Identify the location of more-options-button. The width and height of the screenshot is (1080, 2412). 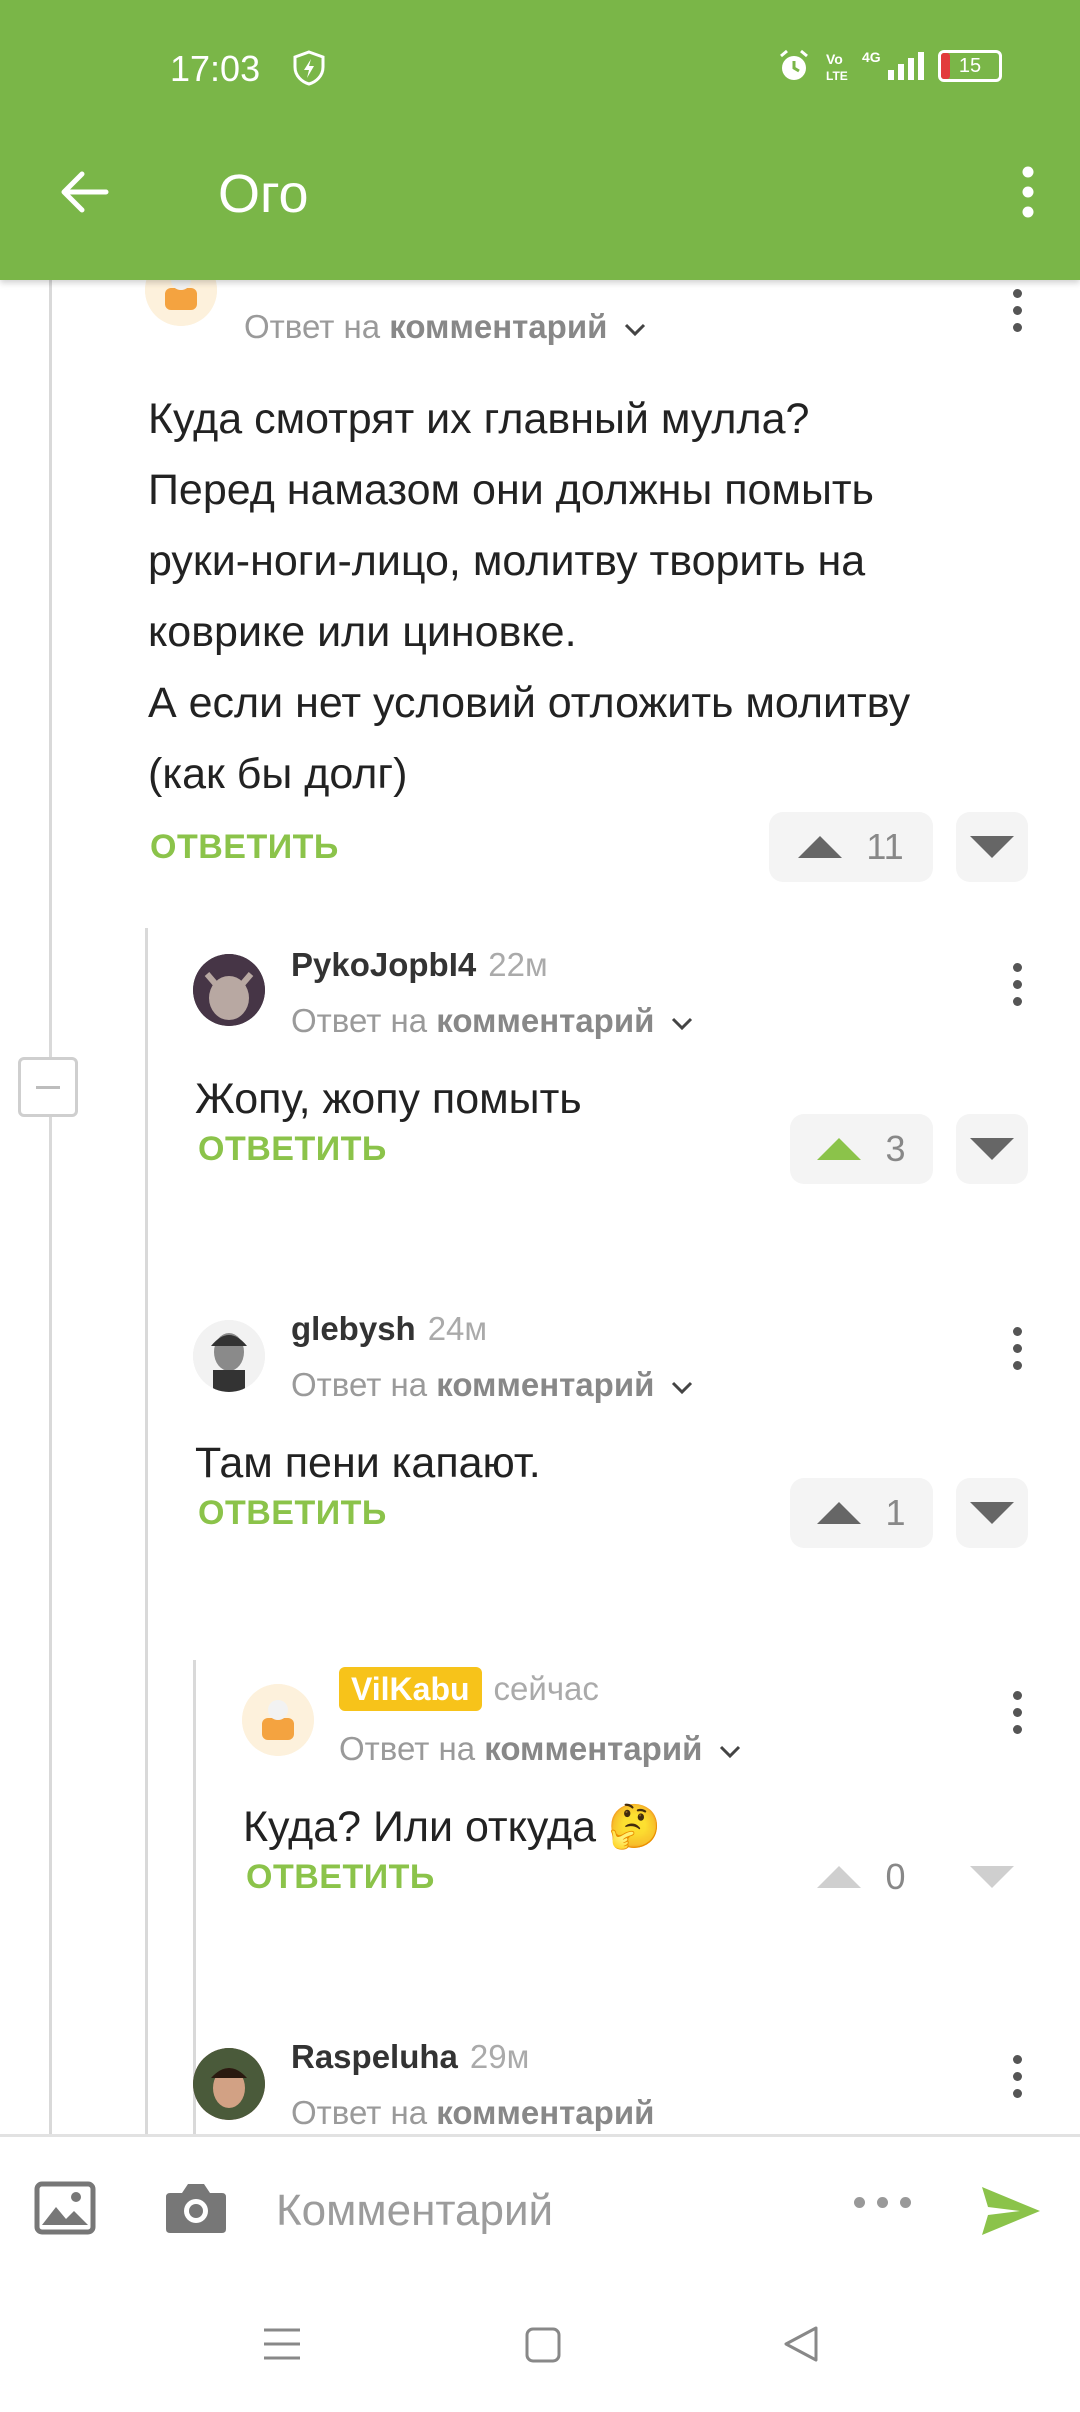
(882, 2202).